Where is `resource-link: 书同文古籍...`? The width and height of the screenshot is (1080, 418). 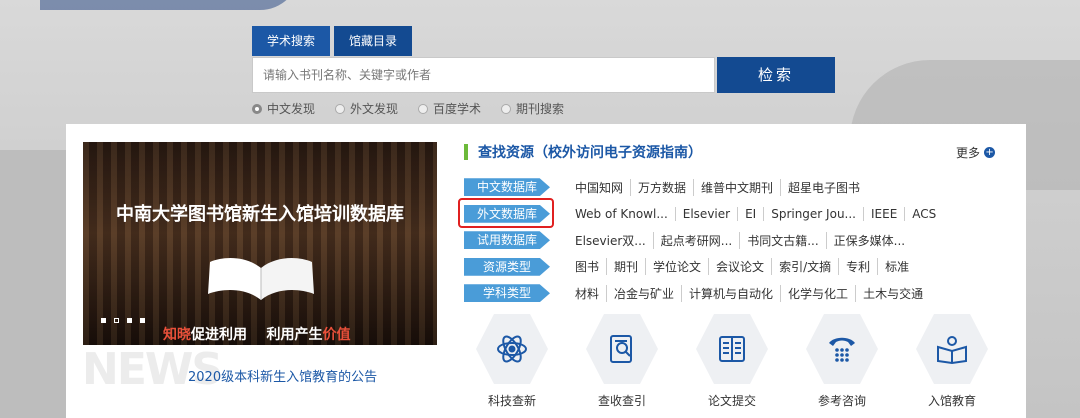
resource-link: 书同文古籍... is located at coordinates (783, 240).